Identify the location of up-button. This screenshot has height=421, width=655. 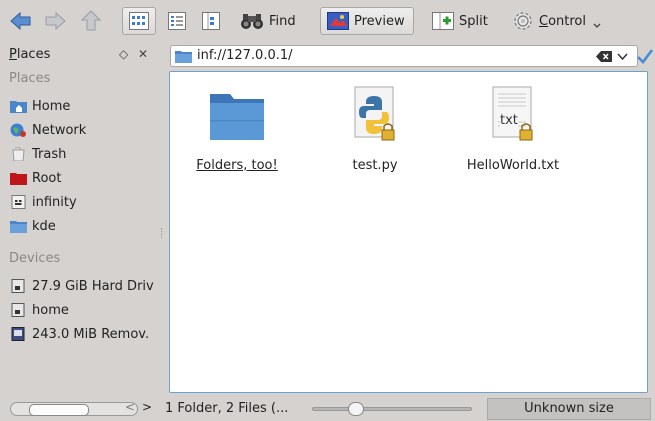
(93, 21).